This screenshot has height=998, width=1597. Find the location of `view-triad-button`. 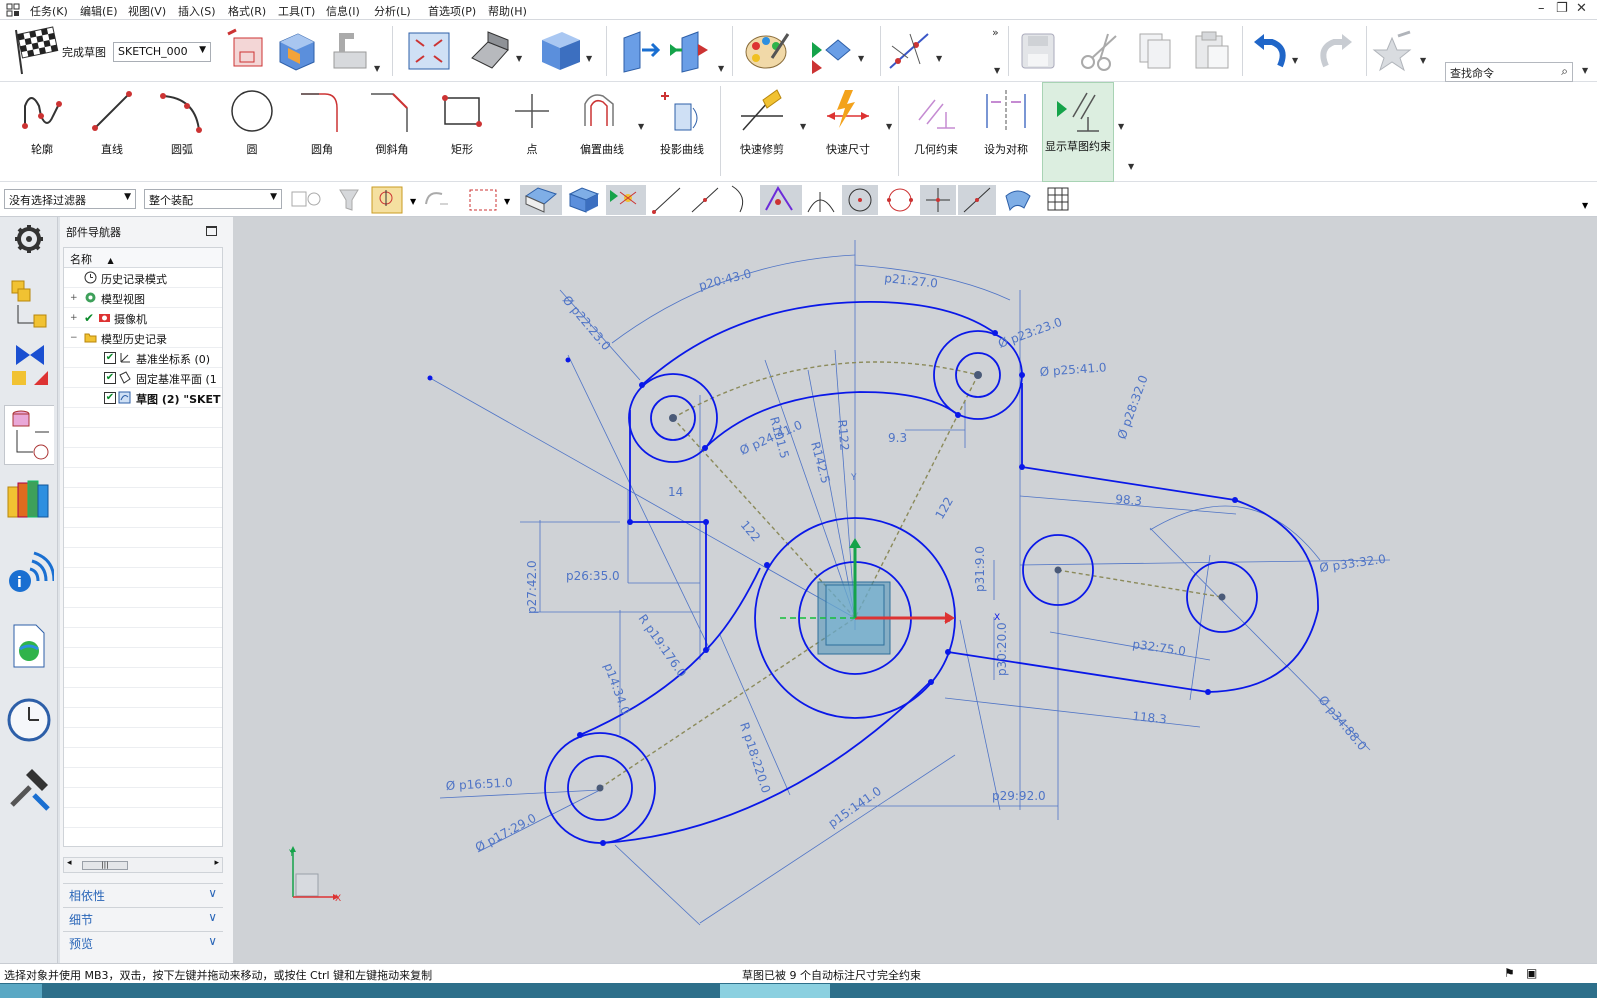

view-triad-button is located at coordinates (641, 51).